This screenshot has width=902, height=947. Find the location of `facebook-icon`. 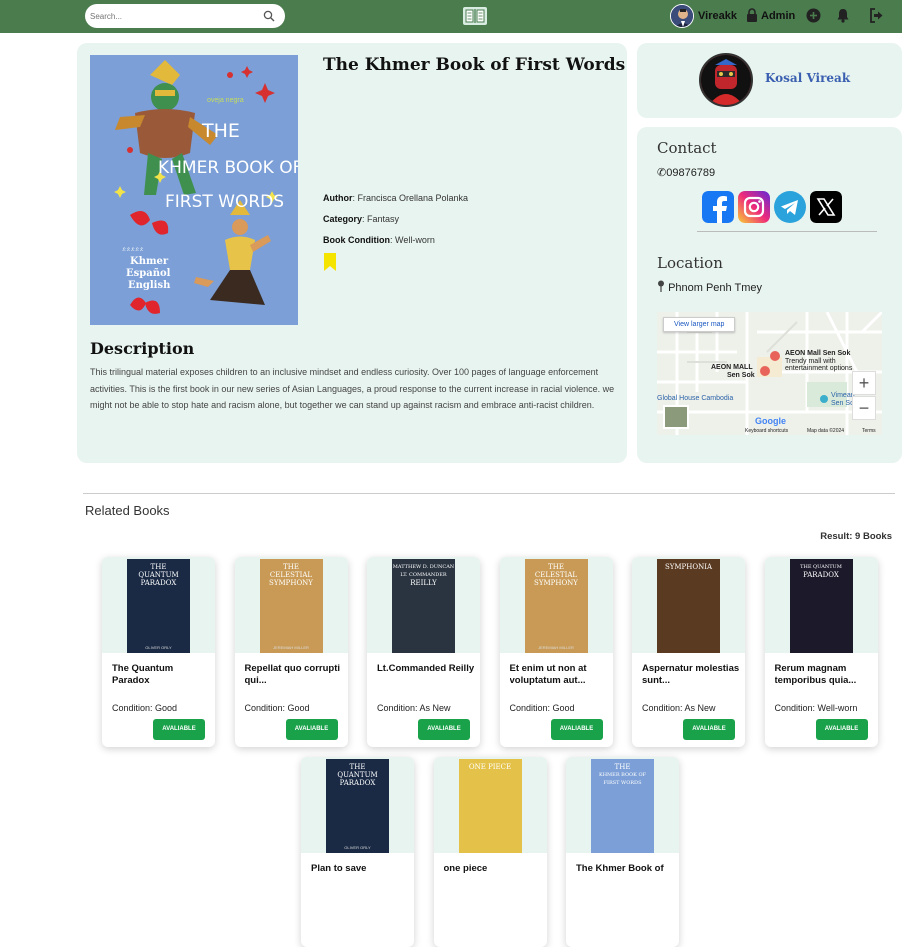

facebook-icon is located at coordinates (718, 207).